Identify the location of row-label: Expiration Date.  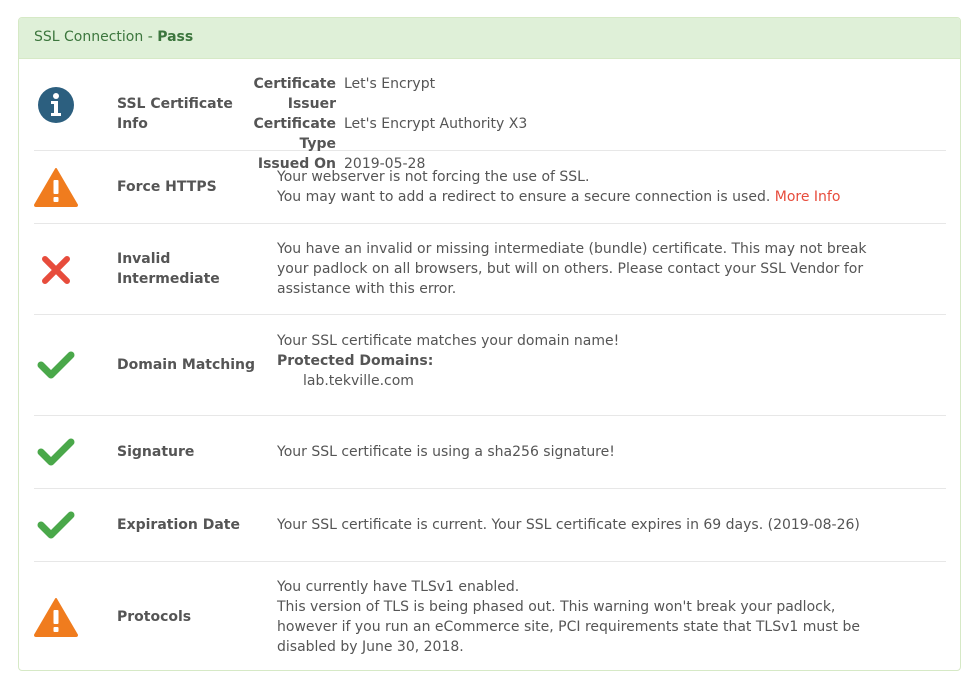
(178, 525).